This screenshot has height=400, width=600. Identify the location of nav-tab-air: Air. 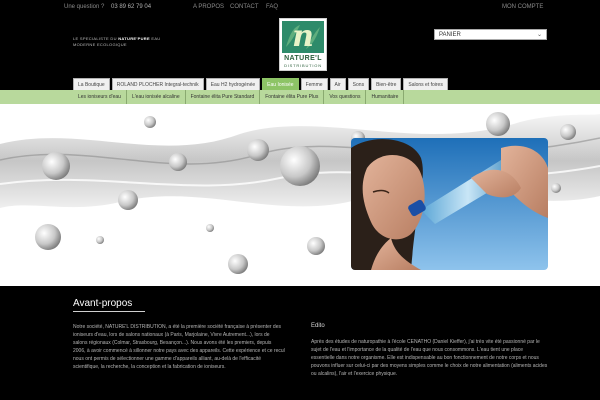
(337, 84).